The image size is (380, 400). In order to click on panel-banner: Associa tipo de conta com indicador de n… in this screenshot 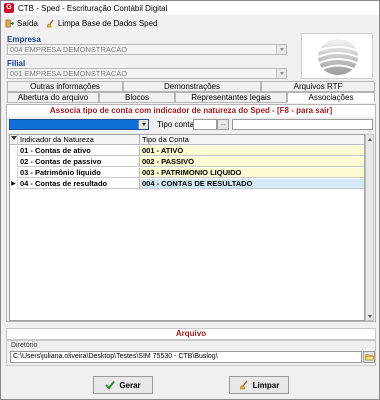, I will do `click(191, 111)`.